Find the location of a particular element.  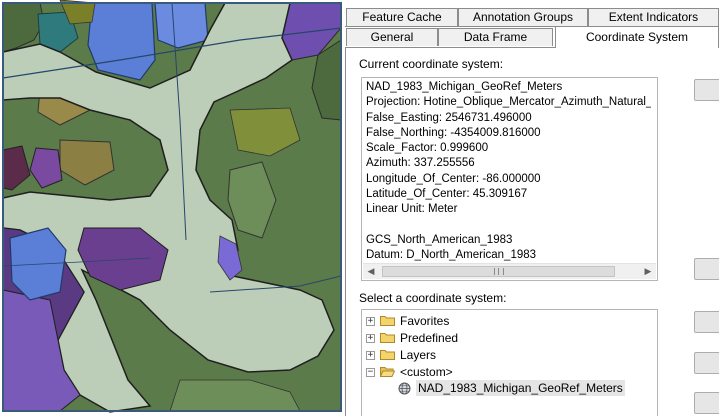

horizontal-scrollbar: ◀ ▶ is located at coordinates (509, 271).